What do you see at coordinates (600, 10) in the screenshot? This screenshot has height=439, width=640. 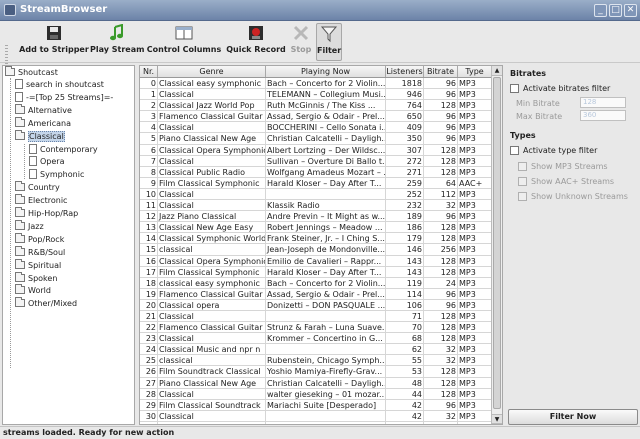 I see `minimize-button: _` at bounding box center [600, 10].